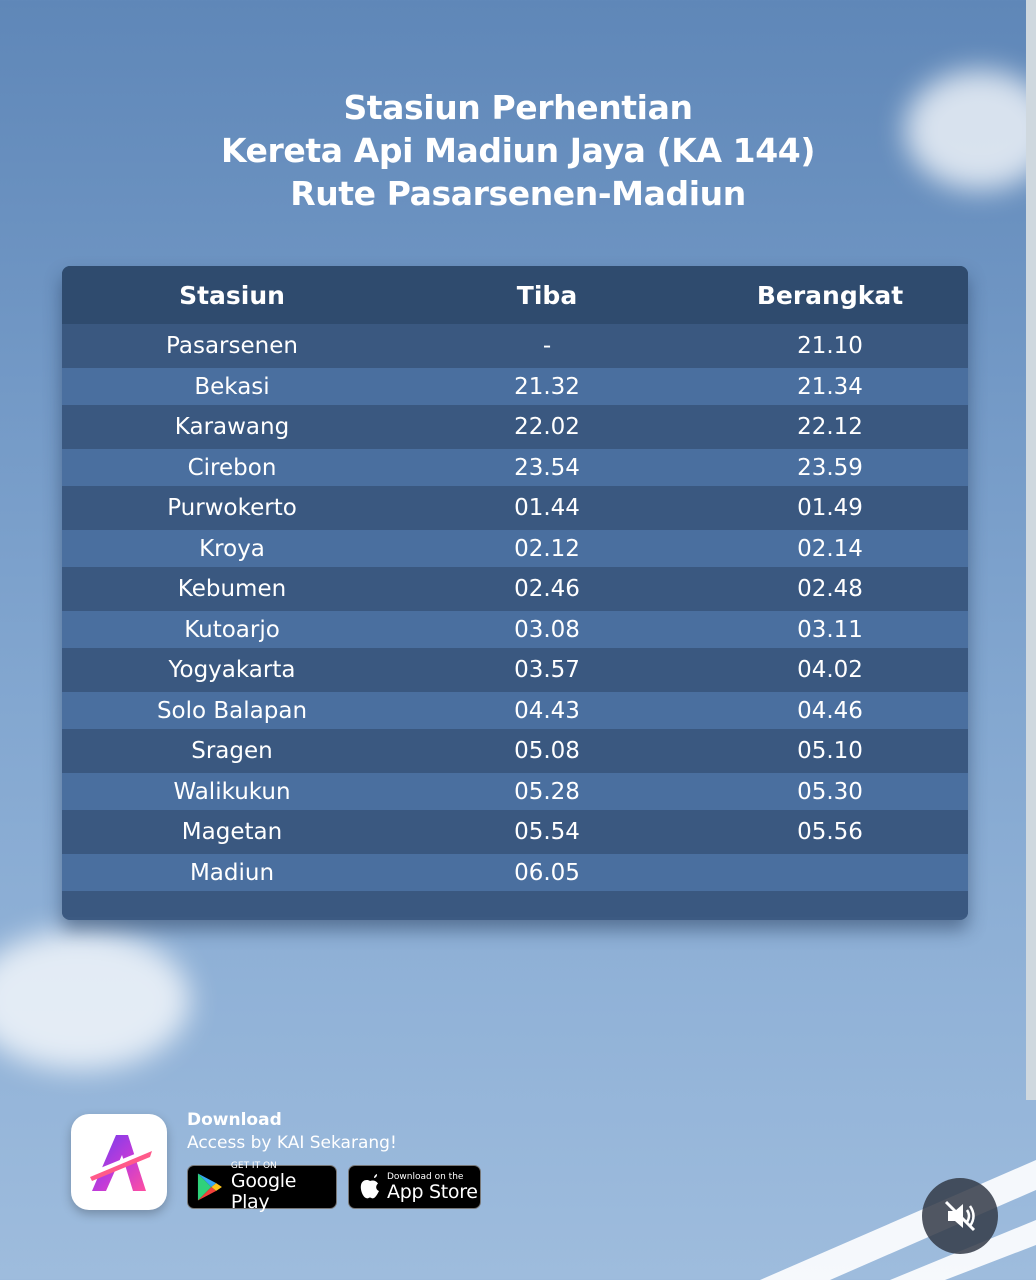  What do you see at coordinates (830, 295) in the screenshot?
I see `header-departure: Berangkat` at bounding box center [830, 295].